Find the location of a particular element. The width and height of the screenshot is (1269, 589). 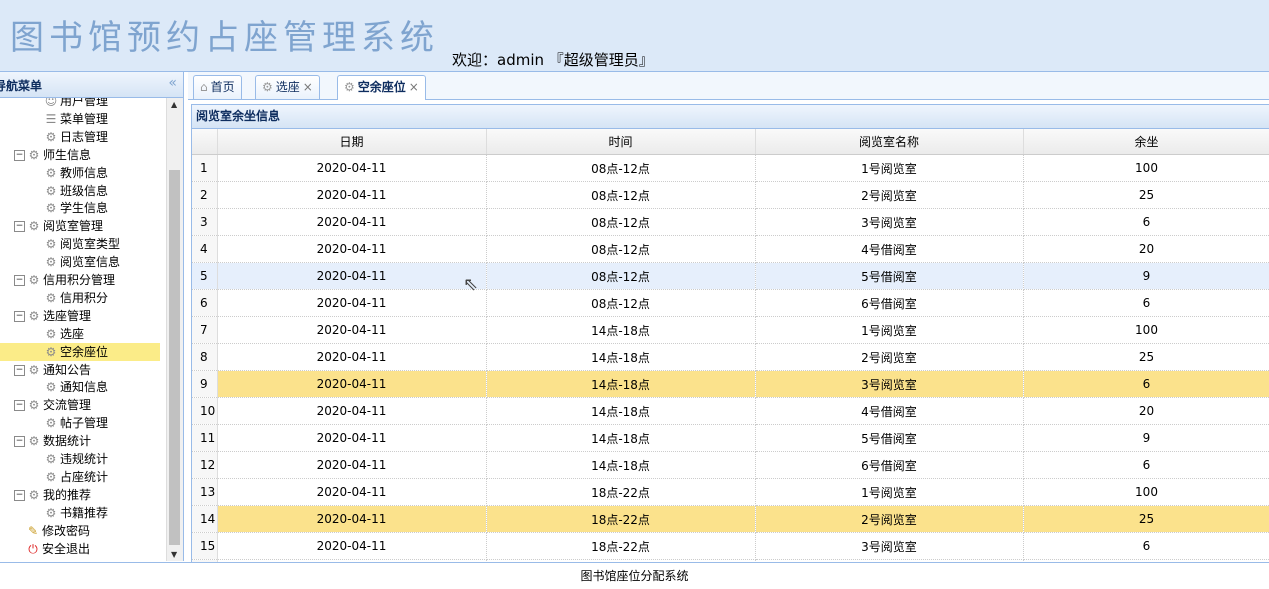

table-cell: 20 is located at coordinates (1146, 249).